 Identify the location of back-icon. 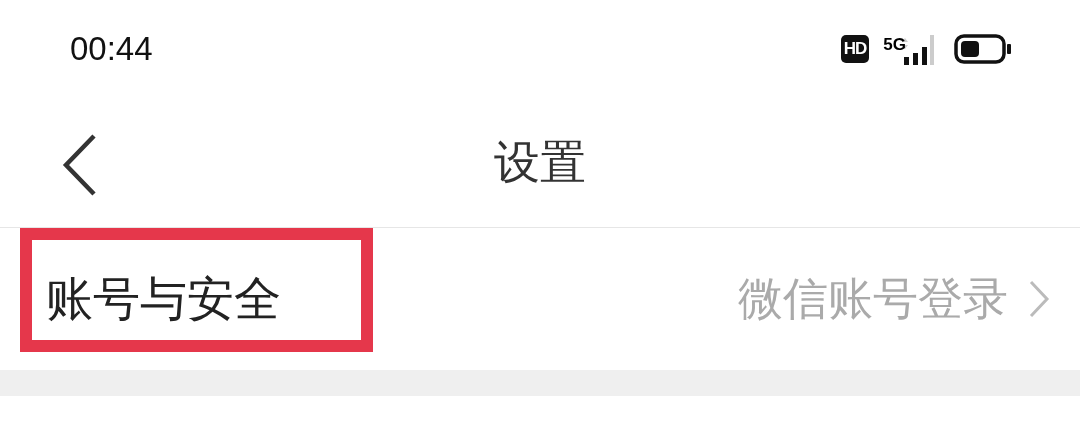
(80, 165).